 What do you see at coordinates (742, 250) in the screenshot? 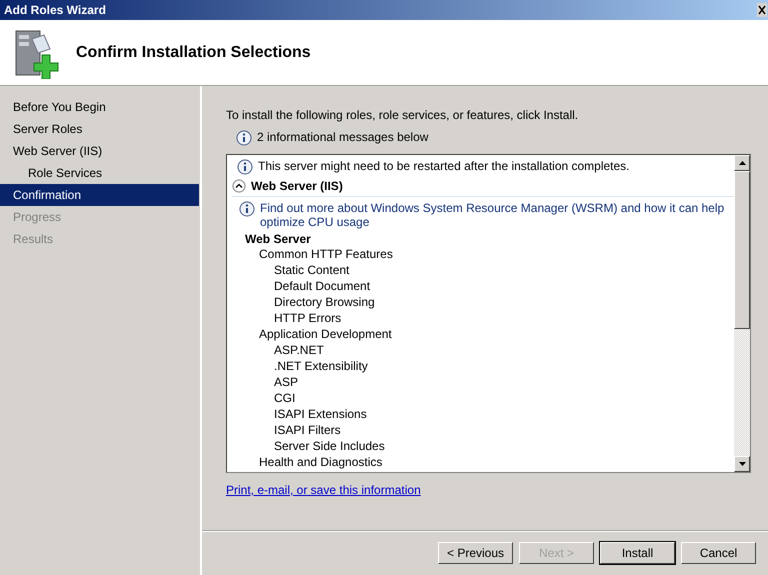
I see `scroll-thumb` at bounding box center [742, 250].